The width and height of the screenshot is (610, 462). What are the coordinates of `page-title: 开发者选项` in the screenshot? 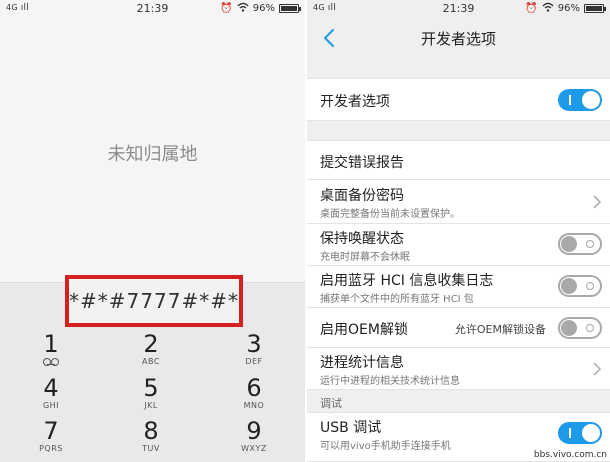 It's located at (458, 39).